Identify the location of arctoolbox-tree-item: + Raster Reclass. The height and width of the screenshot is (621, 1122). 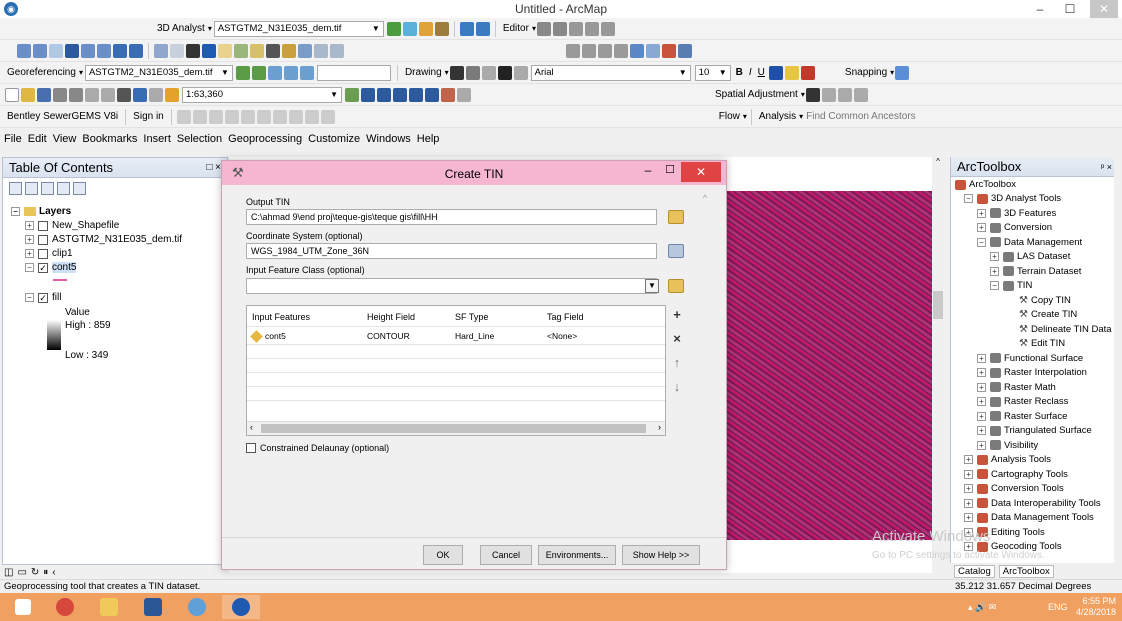
(1022, 401).